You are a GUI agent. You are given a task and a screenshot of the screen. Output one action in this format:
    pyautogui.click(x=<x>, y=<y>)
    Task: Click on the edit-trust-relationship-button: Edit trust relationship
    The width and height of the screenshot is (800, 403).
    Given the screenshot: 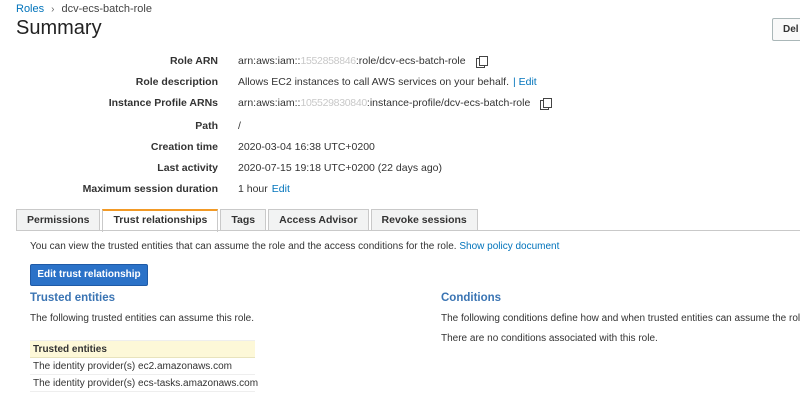 What is the action you would take?
    pyautogui.click(x=89, y=275)
    